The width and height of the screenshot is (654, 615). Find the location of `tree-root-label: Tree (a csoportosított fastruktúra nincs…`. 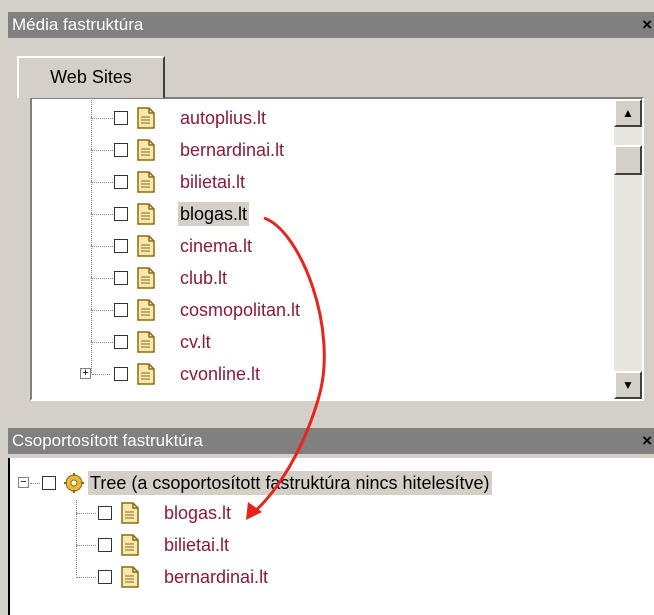

tree-root-label: Tree (a csoportosított fastruktúra nincs… is located at coordinates (290, 483).